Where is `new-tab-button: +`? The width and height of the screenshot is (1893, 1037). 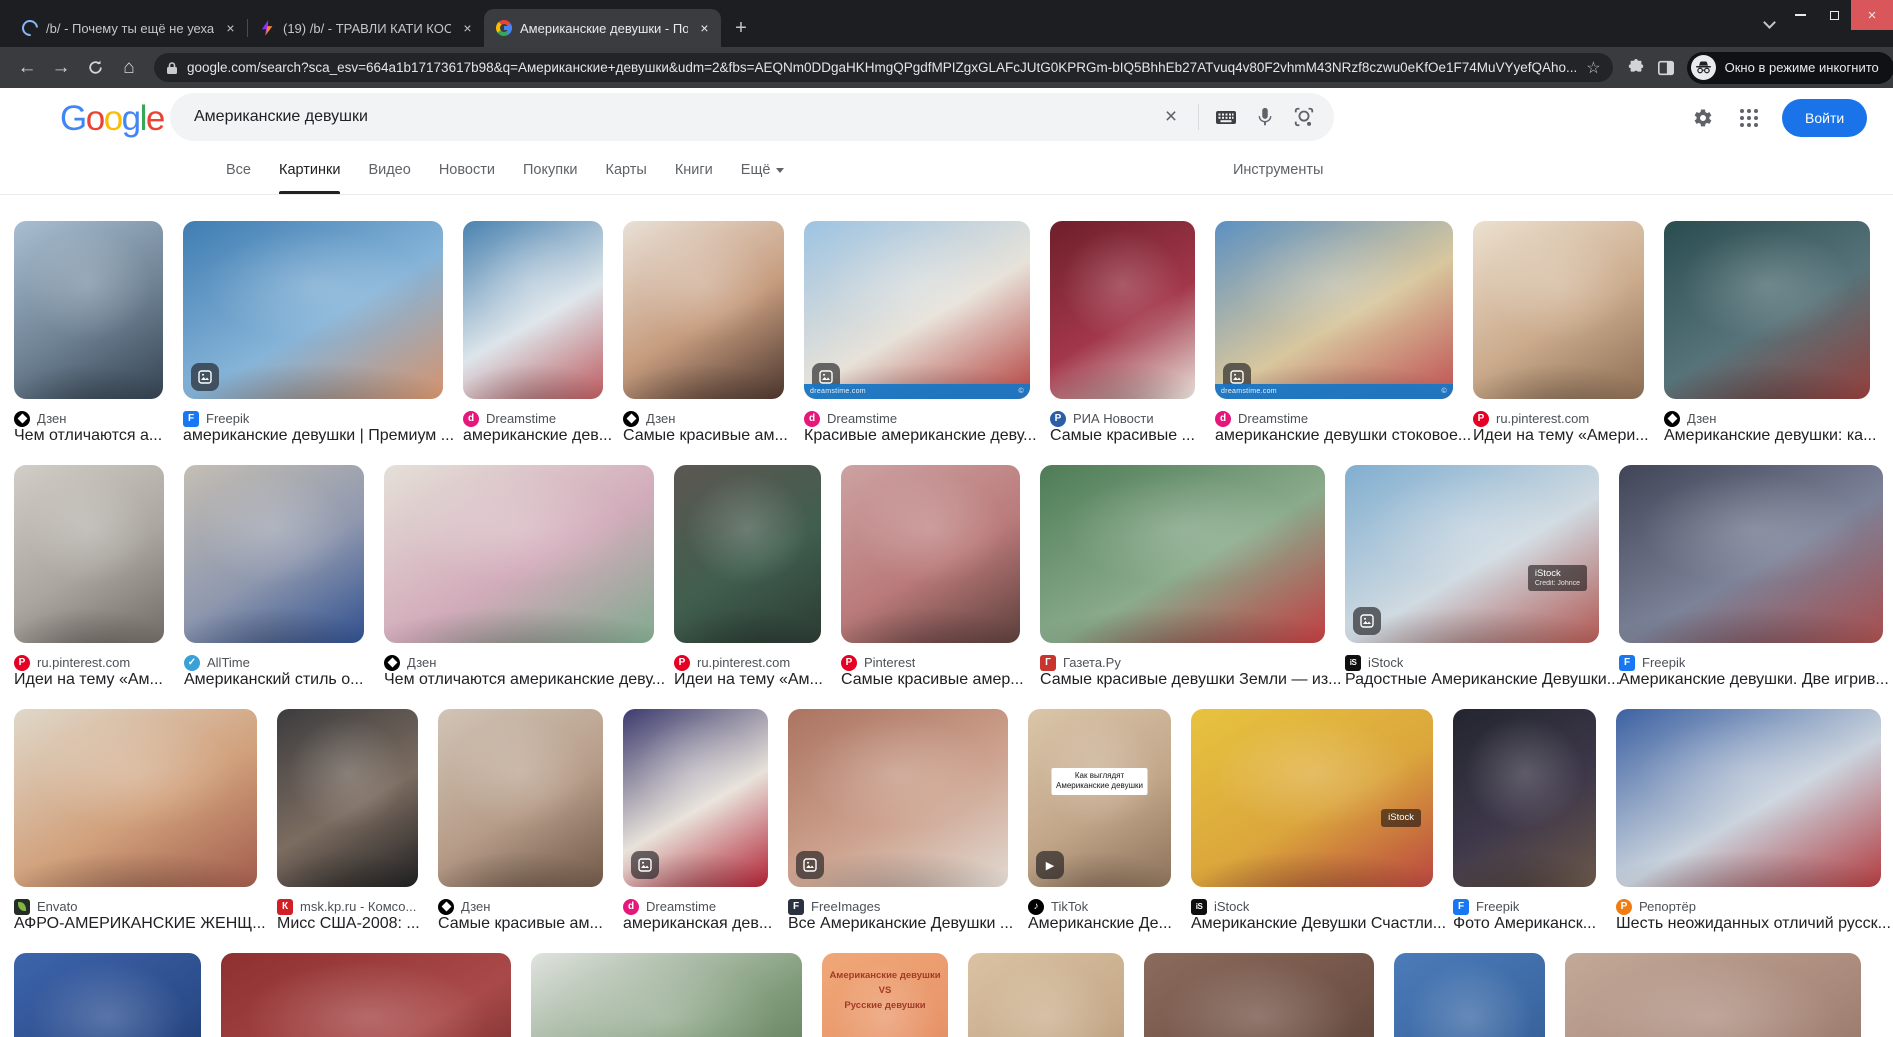
new-tab-button: + is located at coordinates (741, 28).